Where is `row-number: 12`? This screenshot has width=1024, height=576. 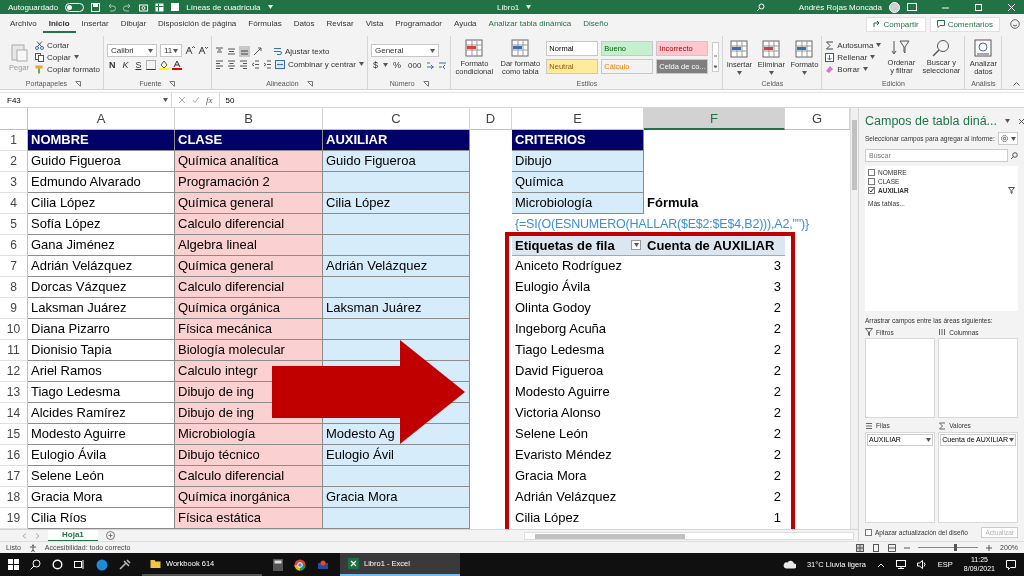
row-number: 12 is located at coordinates (14, 371).